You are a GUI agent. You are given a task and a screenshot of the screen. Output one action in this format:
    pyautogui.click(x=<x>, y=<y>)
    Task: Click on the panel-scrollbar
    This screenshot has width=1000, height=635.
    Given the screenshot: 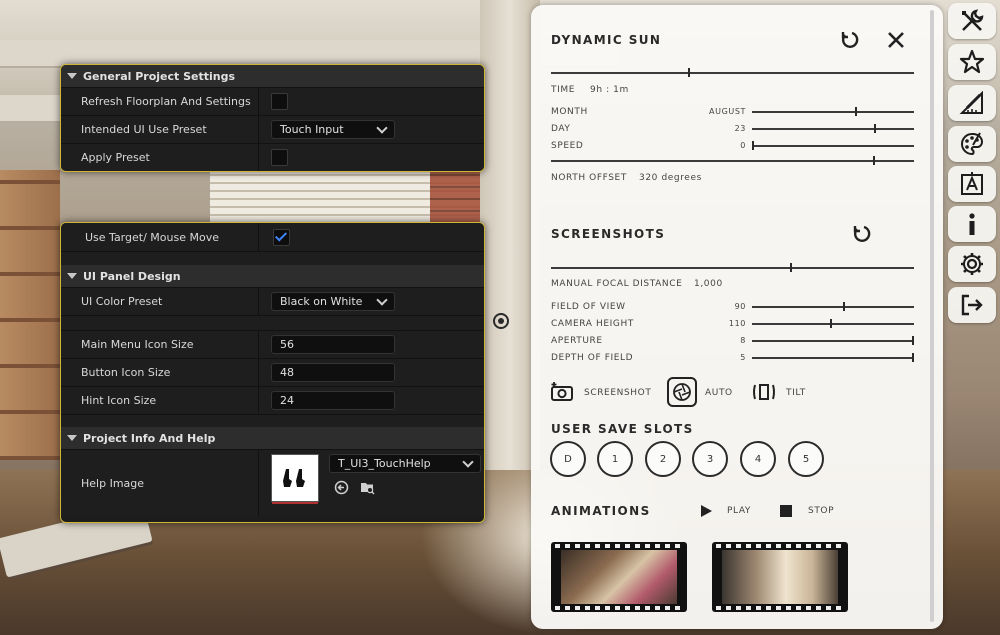 What is the action you would take?
    pyautogui.click(x=932, y=316)
    